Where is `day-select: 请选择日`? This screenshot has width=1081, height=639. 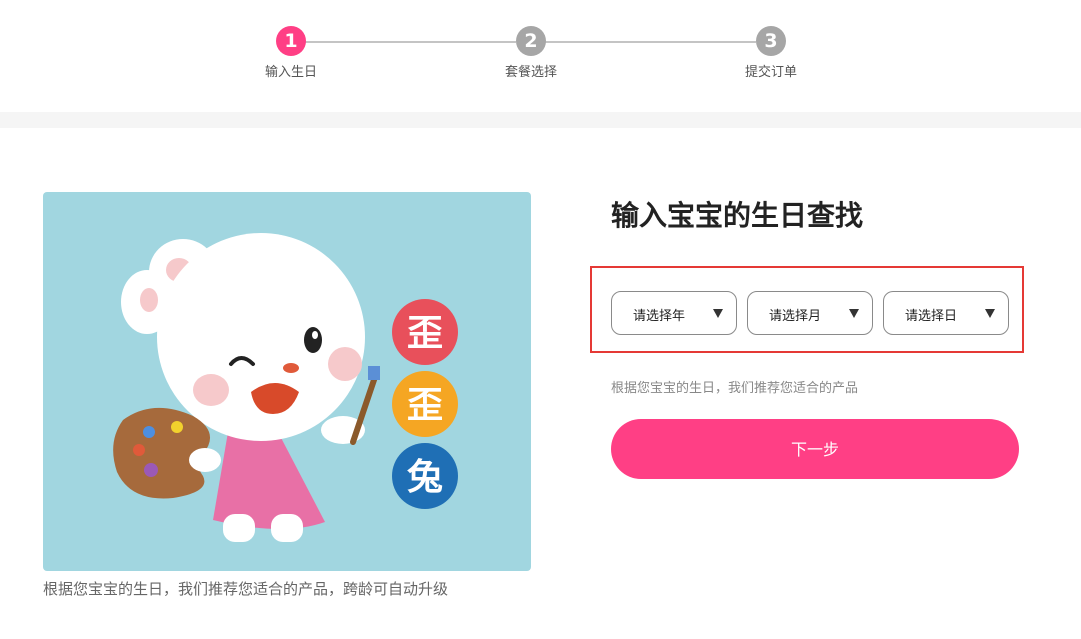
day-select: 请选择日 is located at coordinates (946, 313).